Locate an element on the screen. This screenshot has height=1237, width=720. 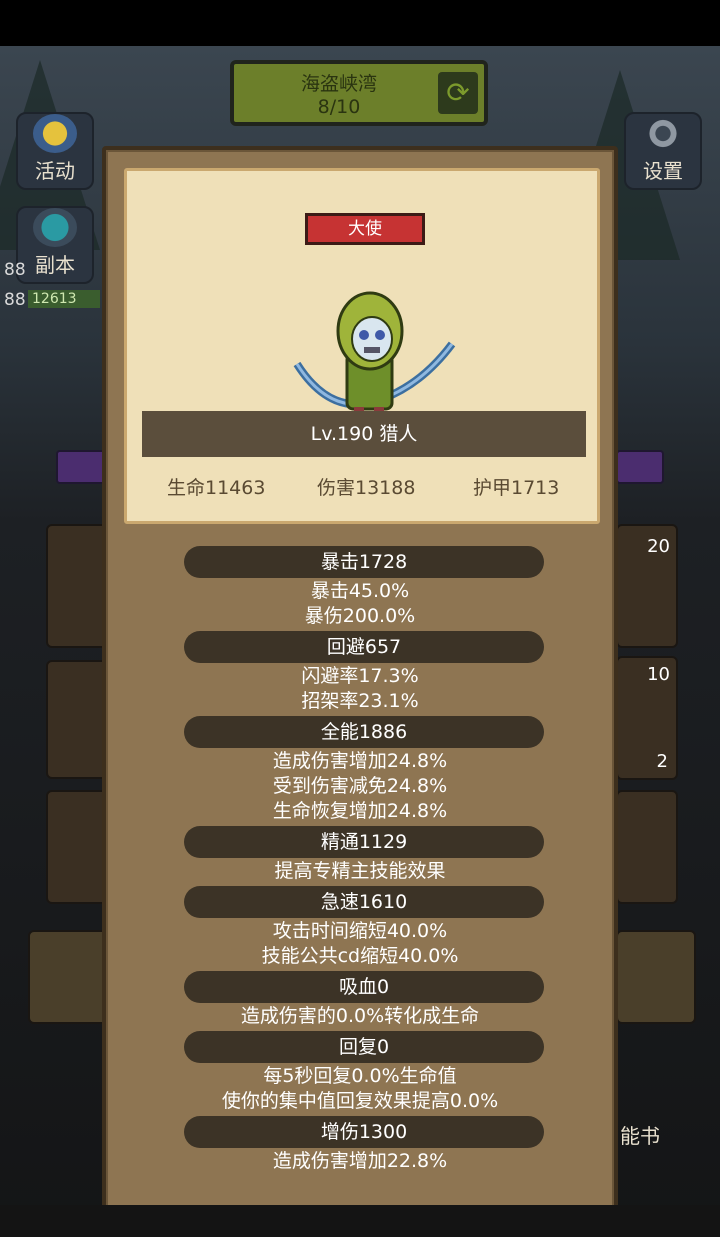
status-bar is located at coordinates (360, 23).